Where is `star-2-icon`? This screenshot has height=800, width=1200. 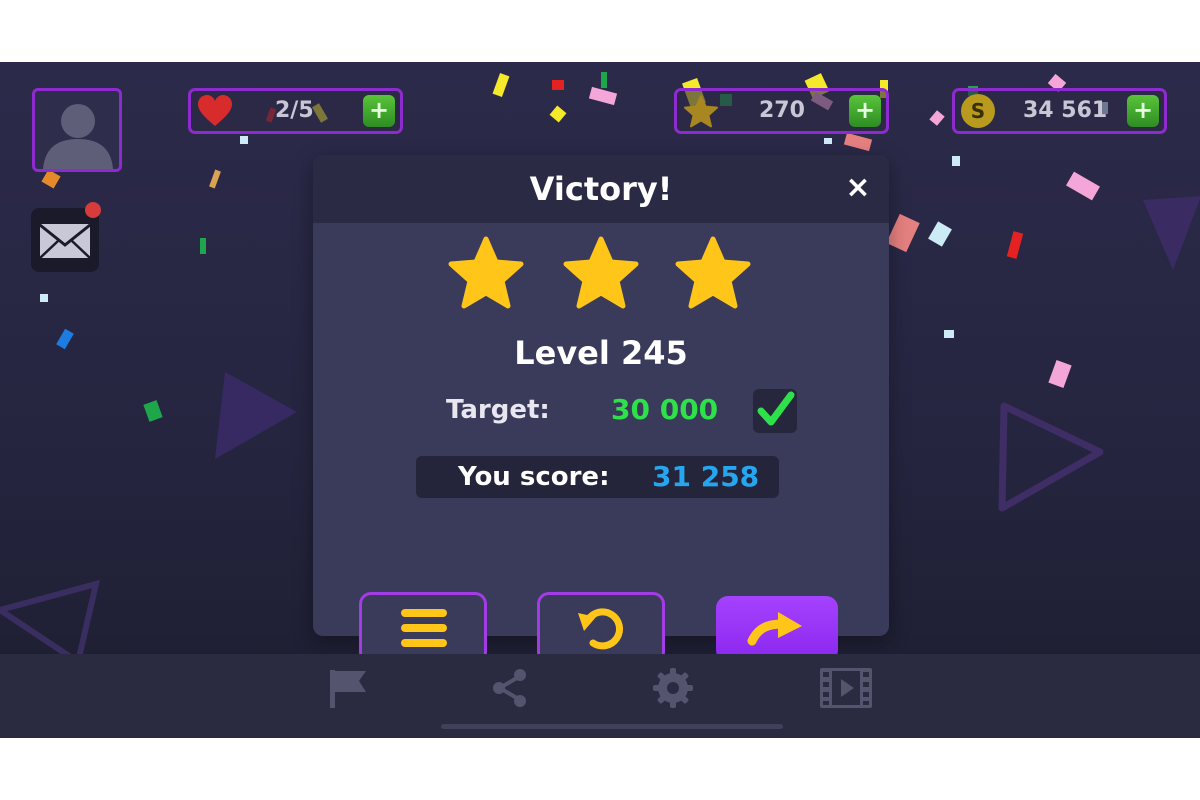 star-2-icon is located at coordinates (601, 272).